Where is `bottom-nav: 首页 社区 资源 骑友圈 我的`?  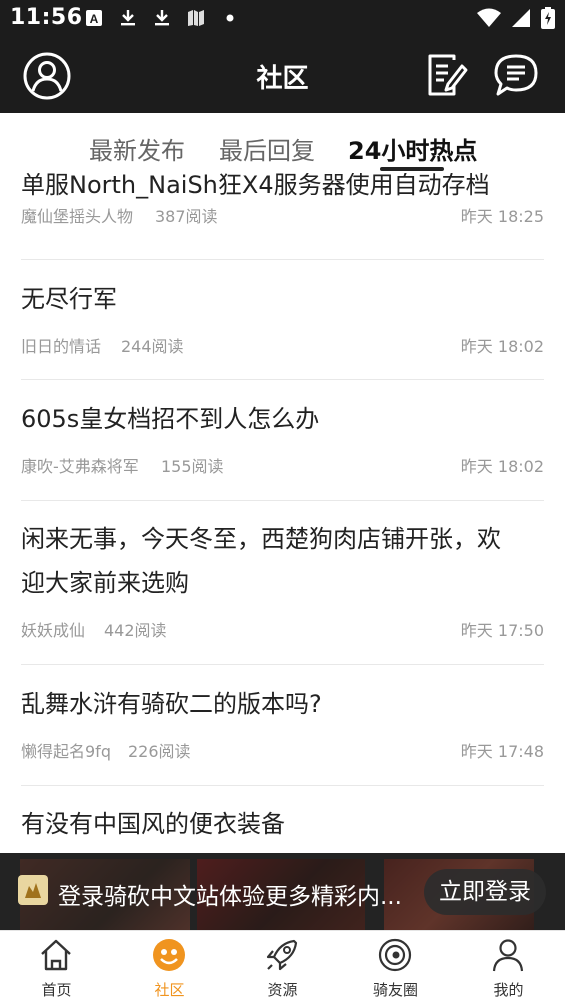
bottom-nav: 首页 社区 资源 骑友圈 我的 is located at coordinates (282, 967).